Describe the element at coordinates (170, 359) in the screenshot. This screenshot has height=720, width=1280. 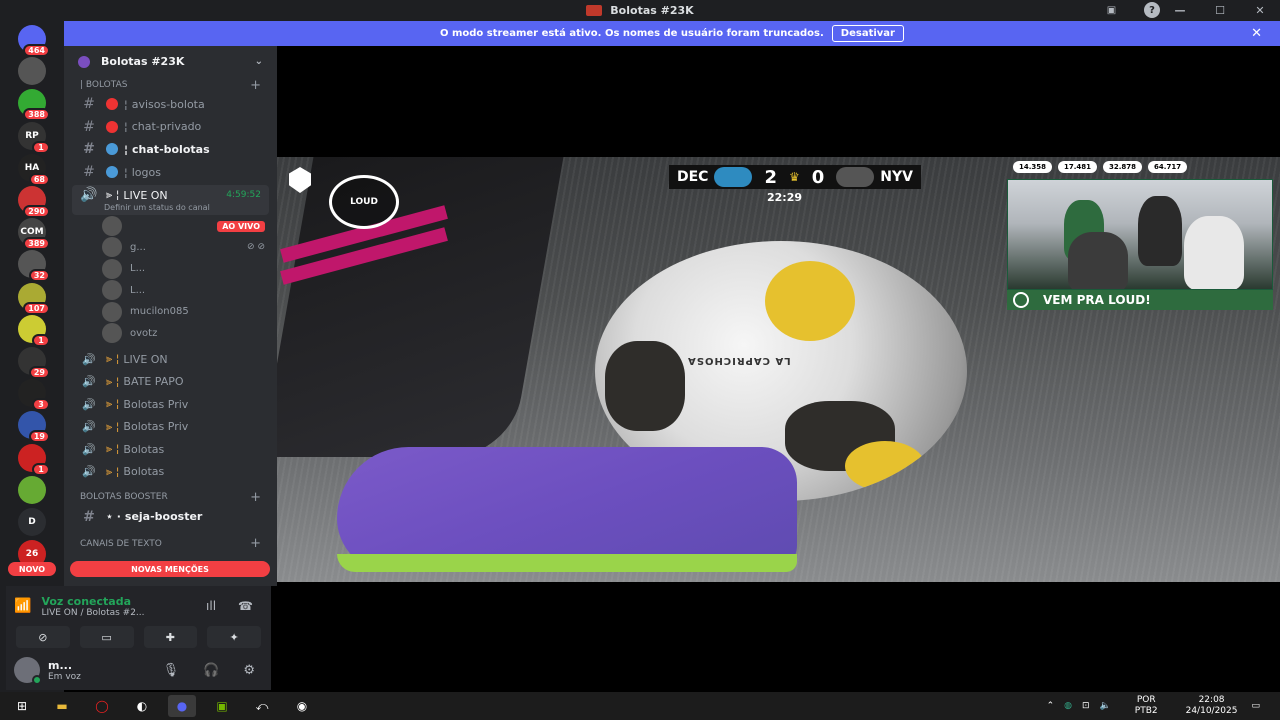
I see `voice-channel: 🔊 ⫸ ¦ LIVE ON` at that location.